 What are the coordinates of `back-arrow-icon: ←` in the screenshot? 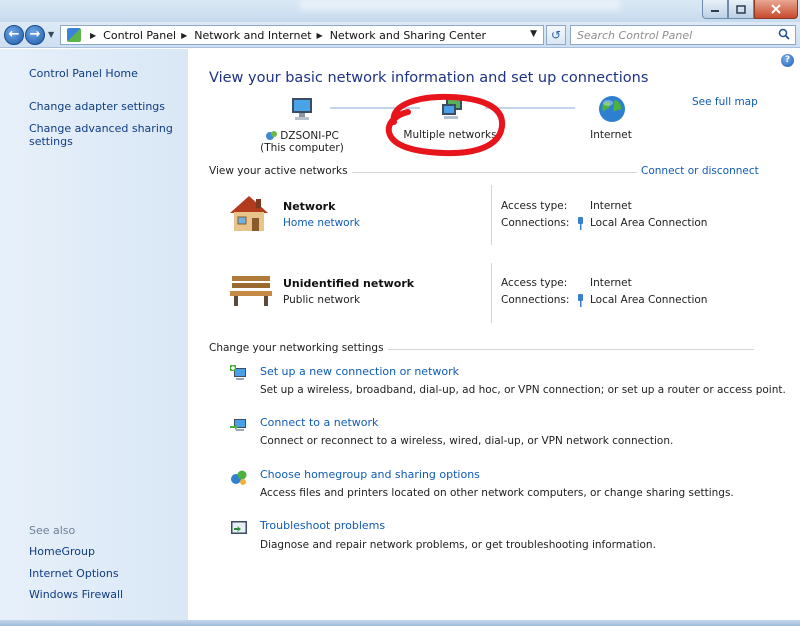 It's located at (14, 34).